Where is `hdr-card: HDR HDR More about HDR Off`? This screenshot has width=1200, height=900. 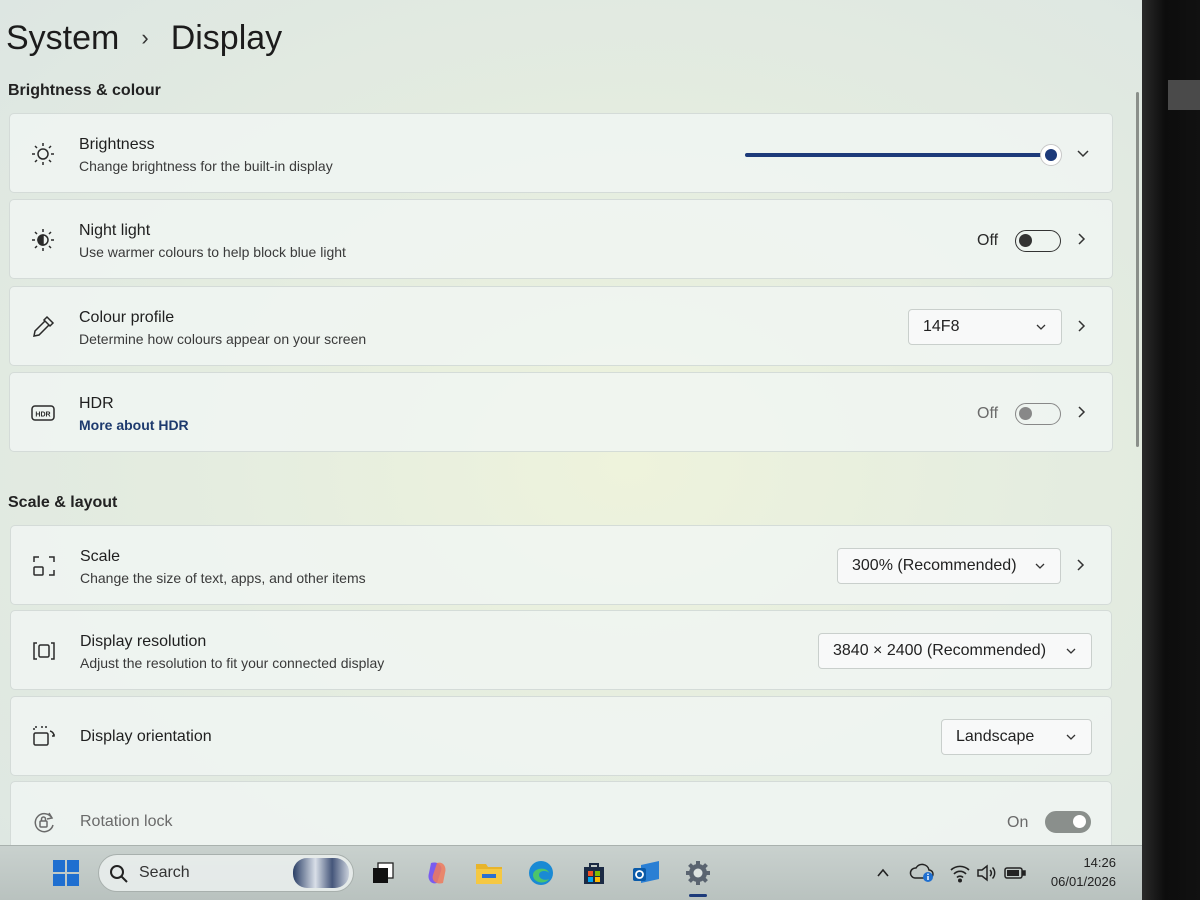 hdr-card: HDR HDR More about HDR Off is located at coordinates (561, 412).